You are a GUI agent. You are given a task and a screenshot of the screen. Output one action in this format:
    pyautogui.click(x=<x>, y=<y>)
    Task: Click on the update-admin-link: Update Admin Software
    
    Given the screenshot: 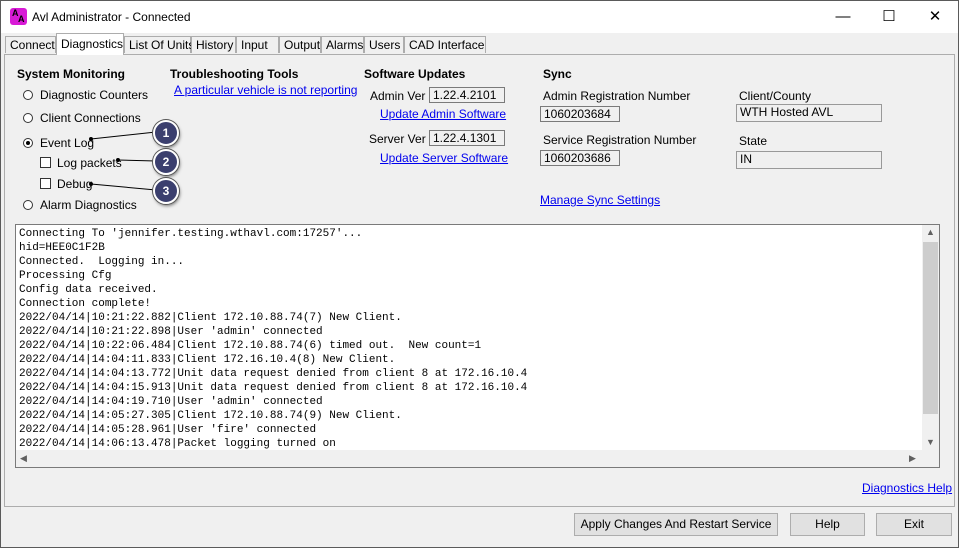 What is the action you would take?
    pyautogui.click(x=443, y=114)
    